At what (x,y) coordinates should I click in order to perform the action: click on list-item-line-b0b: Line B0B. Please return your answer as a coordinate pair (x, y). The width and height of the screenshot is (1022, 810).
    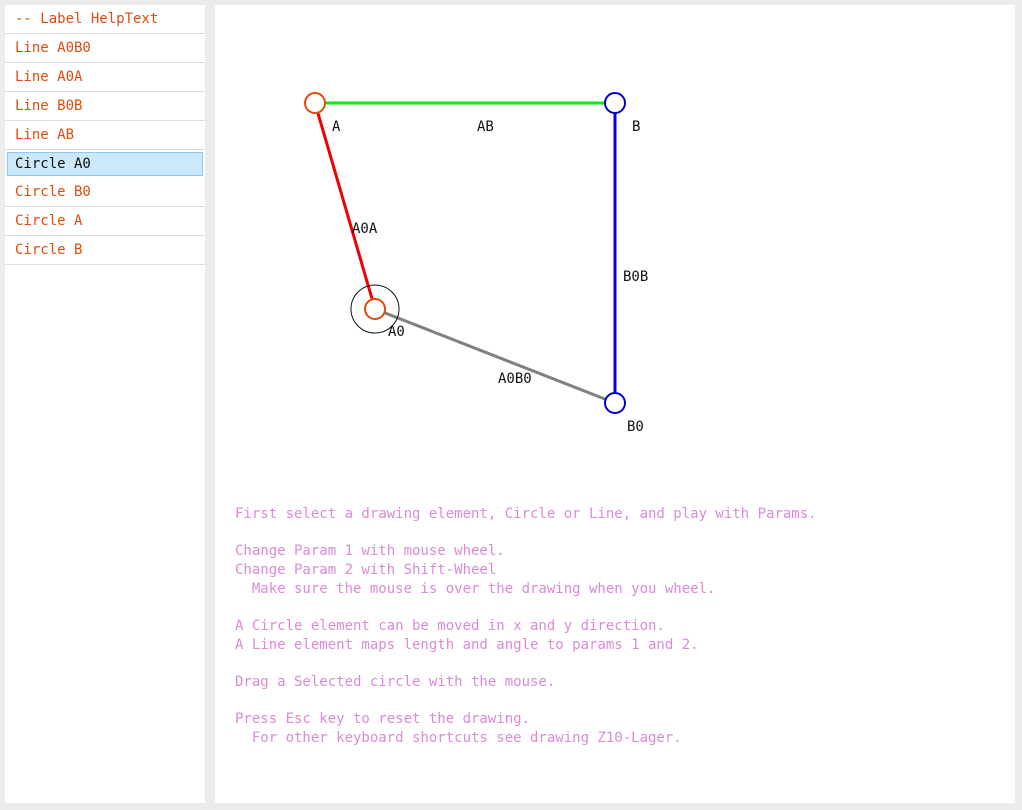
    Looking at the image, I should click on (105, 106).